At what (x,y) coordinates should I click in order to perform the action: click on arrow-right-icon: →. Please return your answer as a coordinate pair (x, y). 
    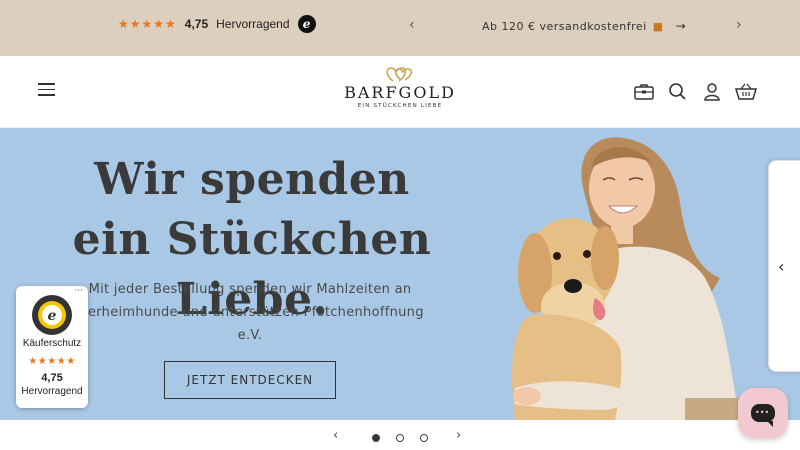
    Looking at the image, I should click on (681, 26).